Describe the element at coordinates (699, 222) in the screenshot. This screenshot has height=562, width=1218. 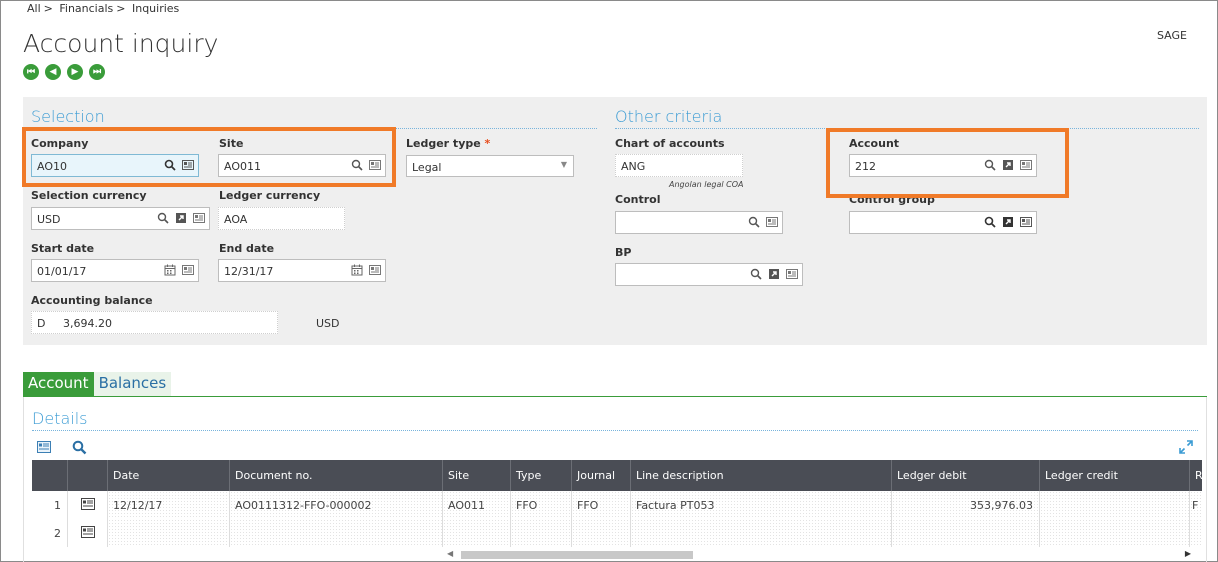
I see `control-field` at that location.